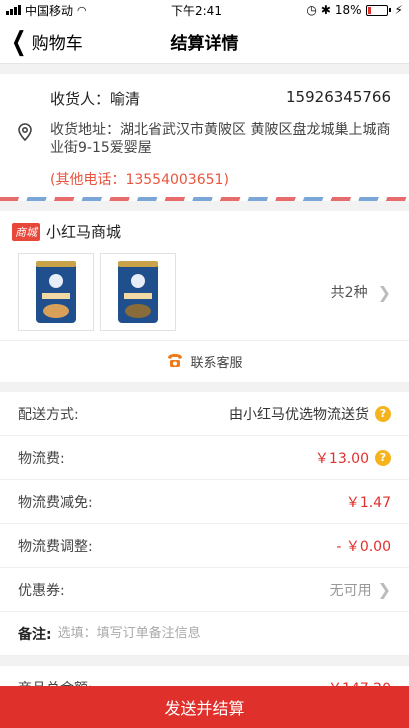 The width and height of the screenshot is (409, 728). What do you see at coordinates (55, 502) in the screenshot?
I see `fee-discount-label: 物流费减免:` at bounding box center [55, 502].